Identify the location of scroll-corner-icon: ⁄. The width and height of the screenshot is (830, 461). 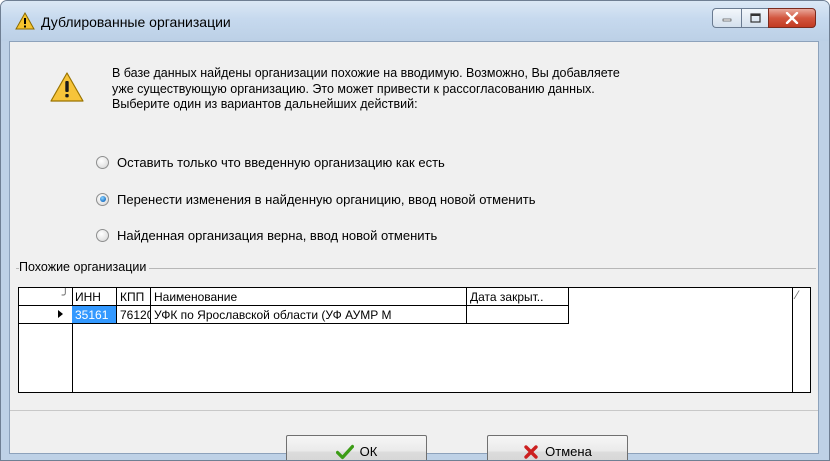
(797, 295).